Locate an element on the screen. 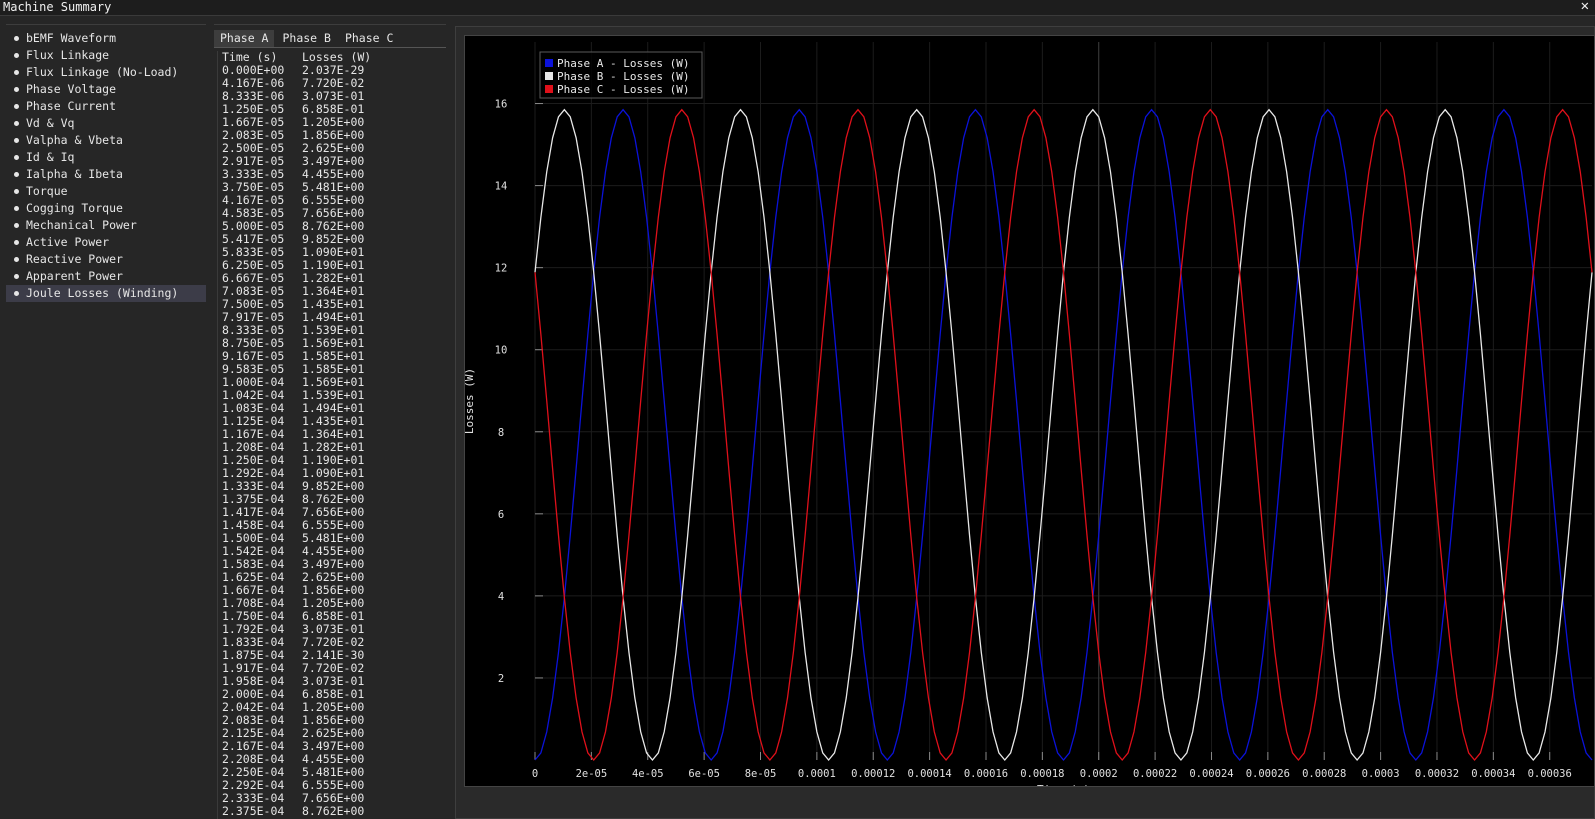 This screenshot has height=819, width=1595. x-tick-label: 0.0001 is located at coordinates (817, 774).